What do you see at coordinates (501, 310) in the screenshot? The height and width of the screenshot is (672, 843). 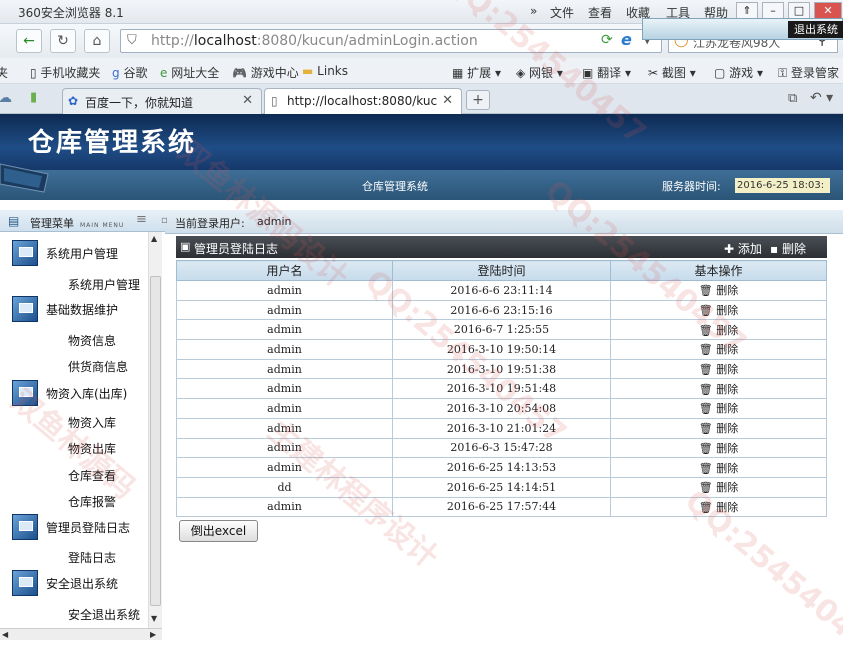 I see `table-row: admin 2016-6-6 23:15:16 🗑 删除` at bounding box center [501, 310].